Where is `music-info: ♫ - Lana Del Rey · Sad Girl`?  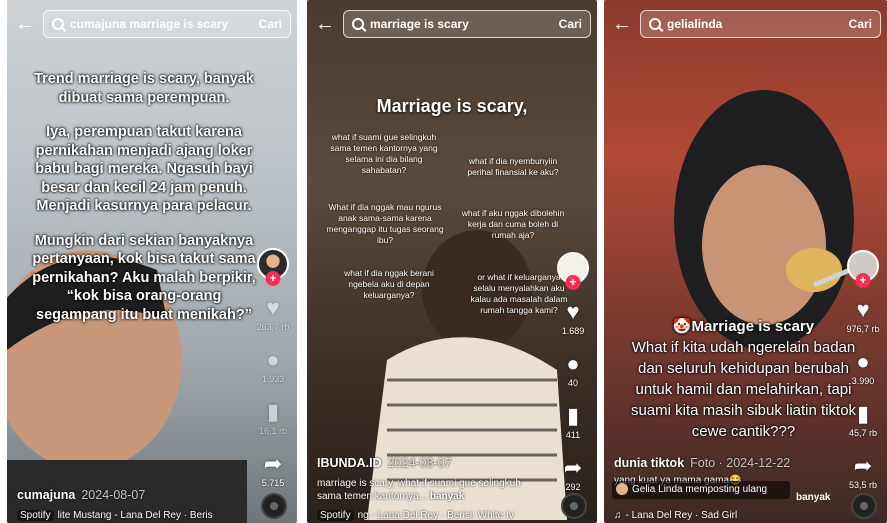
music-info: ♫ - Lana Del Rey · Sad Girl is located at coordinates (675, 515).